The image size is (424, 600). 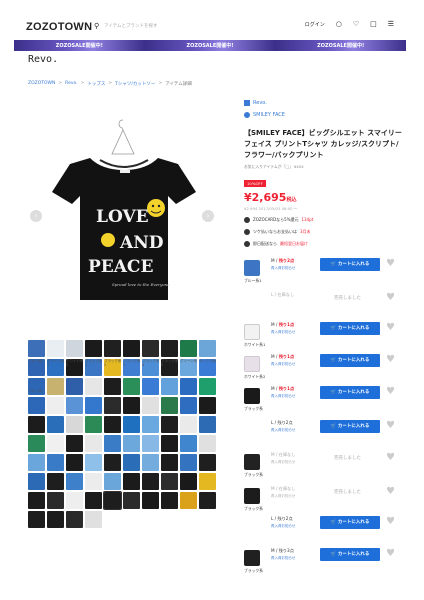 What do you see at coordinates (391, 24) in the screenshot?
I see `menu-icon: ☰` at bounding box center [391, 24].